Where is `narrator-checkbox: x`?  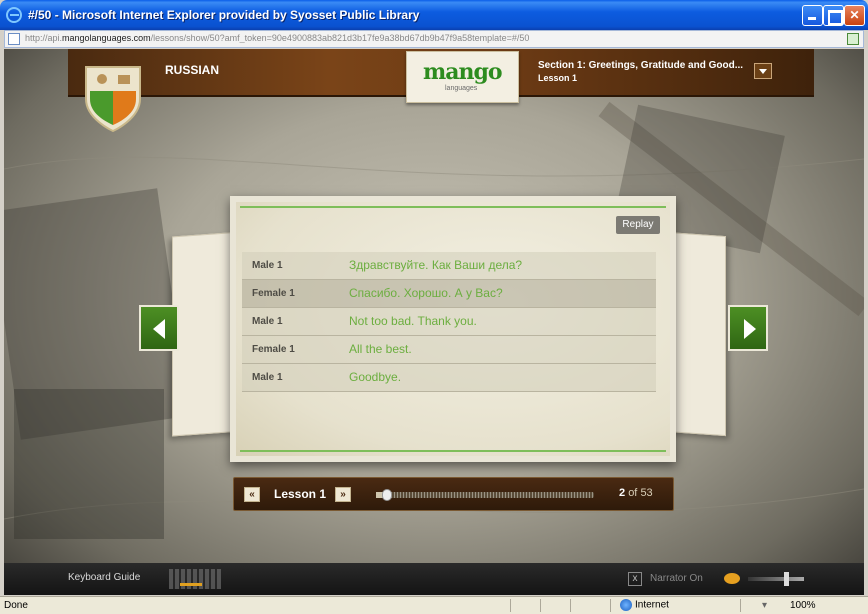 narrator-checkbox: x is located at coordinates (635, 579).